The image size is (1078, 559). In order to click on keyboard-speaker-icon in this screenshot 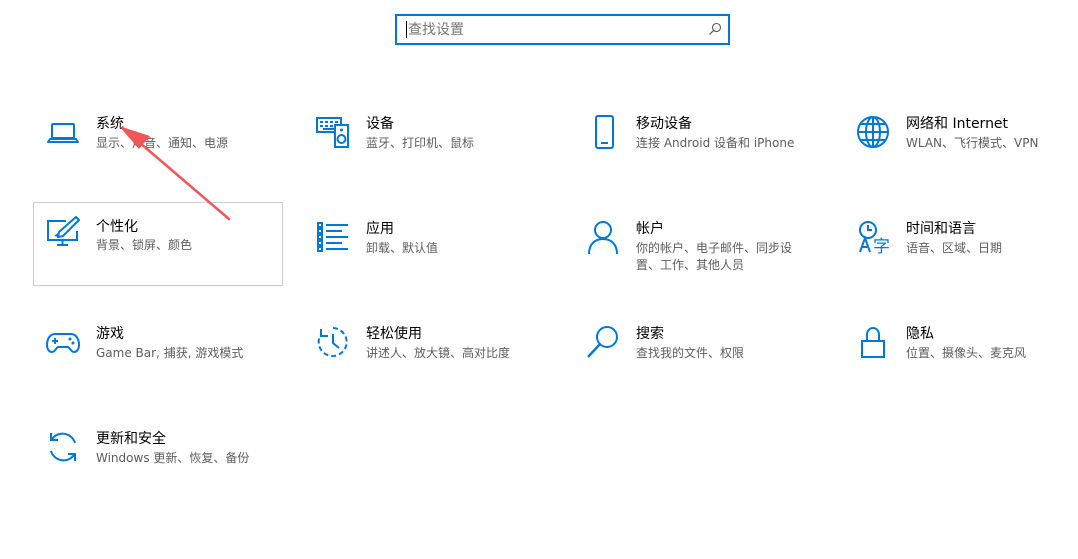, I will do `click(332, 132)`.